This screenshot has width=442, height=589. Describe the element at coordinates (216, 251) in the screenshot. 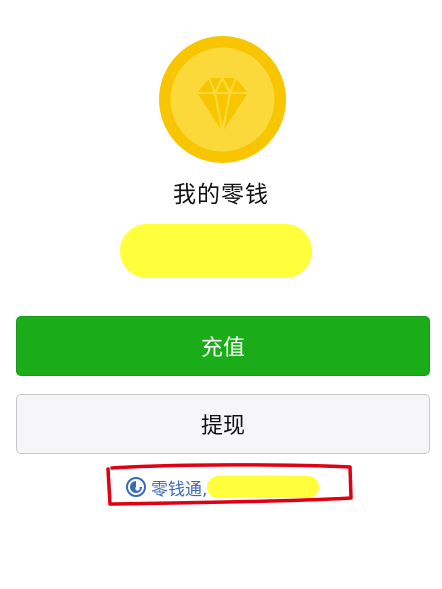

I see `balance-amount` at that location.